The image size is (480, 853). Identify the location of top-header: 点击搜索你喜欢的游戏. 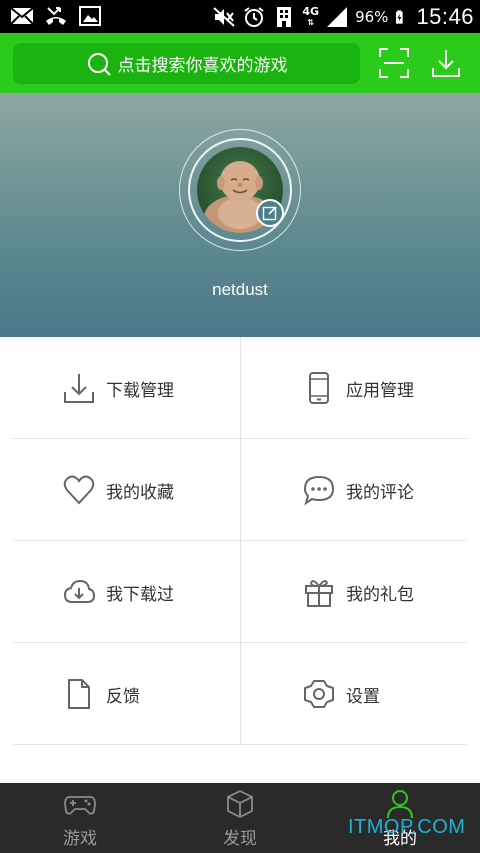
(240, 63).